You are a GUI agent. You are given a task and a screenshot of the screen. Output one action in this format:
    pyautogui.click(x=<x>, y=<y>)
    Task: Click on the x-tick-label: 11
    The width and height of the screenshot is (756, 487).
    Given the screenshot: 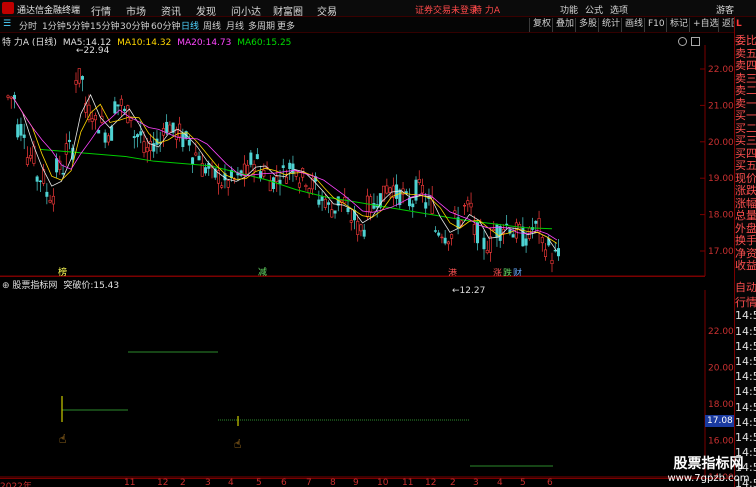 What is the action you would take?
    pyautogui.click(x=408, y=482)
    